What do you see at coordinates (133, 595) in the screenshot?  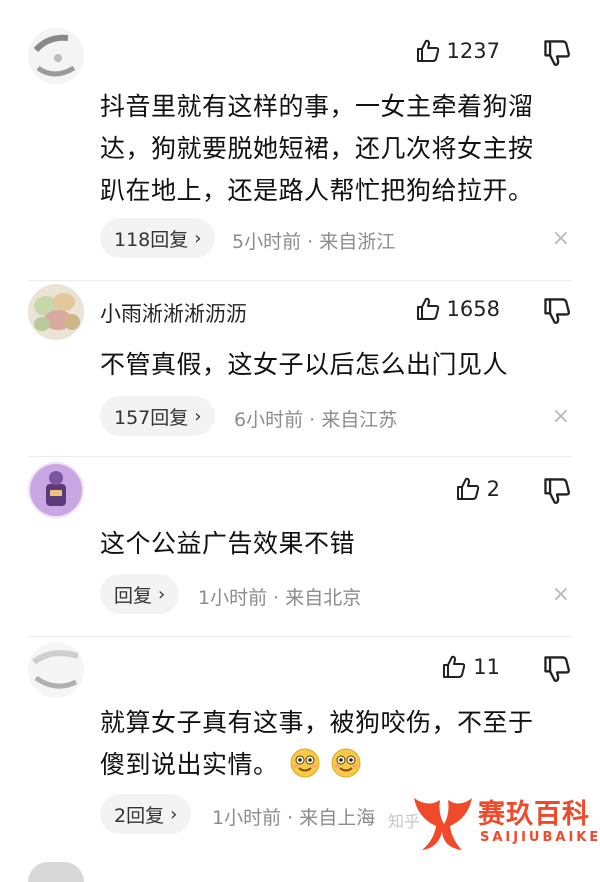 I see `reply-label: 回复` at bounding box center [133, 595].